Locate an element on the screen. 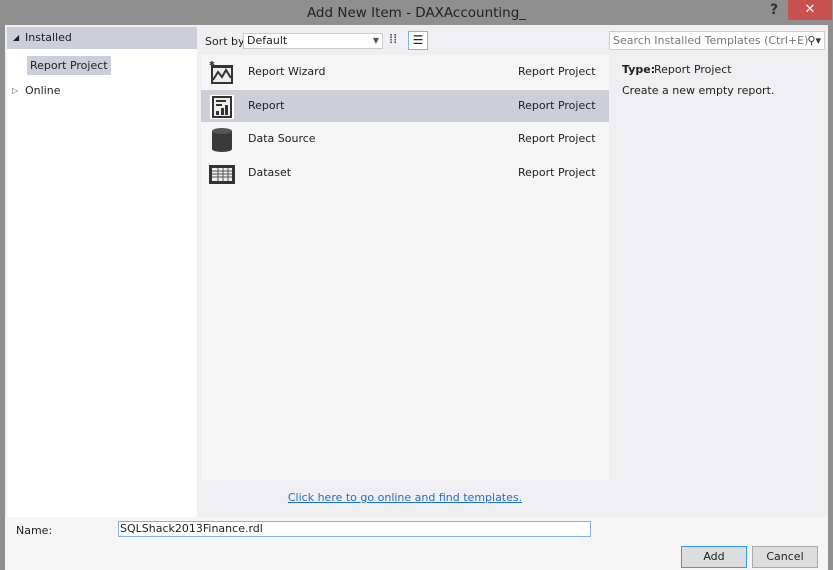 Image resolution: width=833 pixels, height=570 pixels. expanded-triangle-icon: ◢ is located at coordinates (16, 37).